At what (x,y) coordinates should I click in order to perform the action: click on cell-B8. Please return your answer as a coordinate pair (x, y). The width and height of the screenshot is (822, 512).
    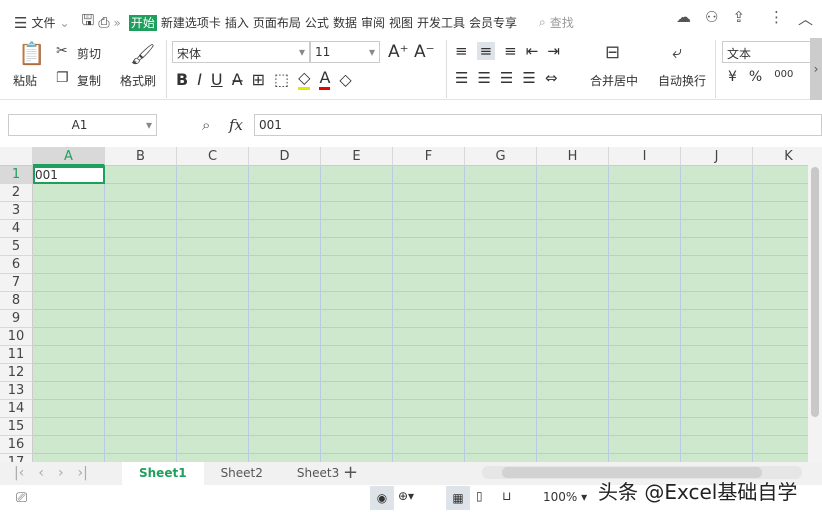
    Looking at the image, I should click on (141, 301).